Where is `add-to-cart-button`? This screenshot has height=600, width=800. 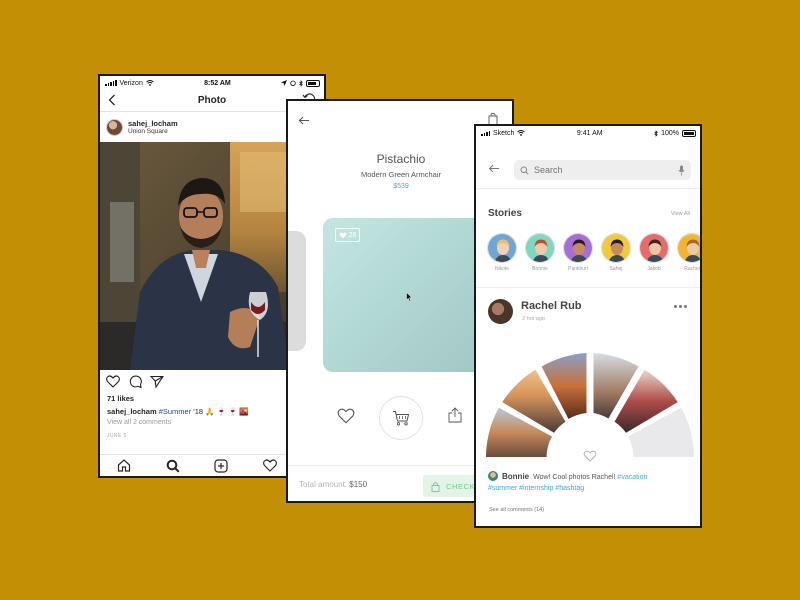
add-to-cart-button is located at coordinates (401, 418).